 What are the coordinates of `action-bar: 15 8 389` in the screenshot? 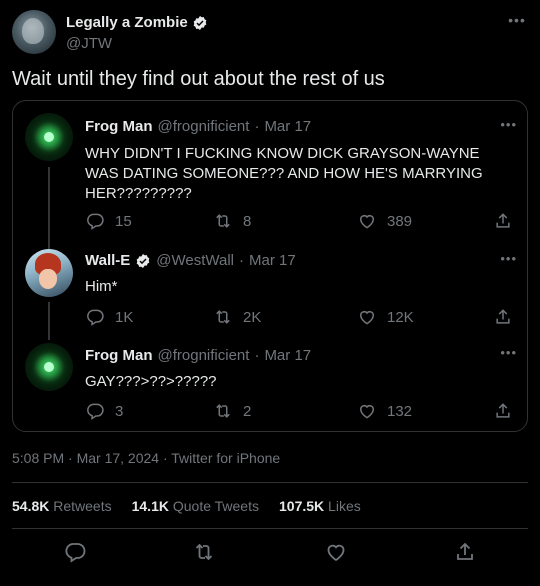 It's located at (299, 223).